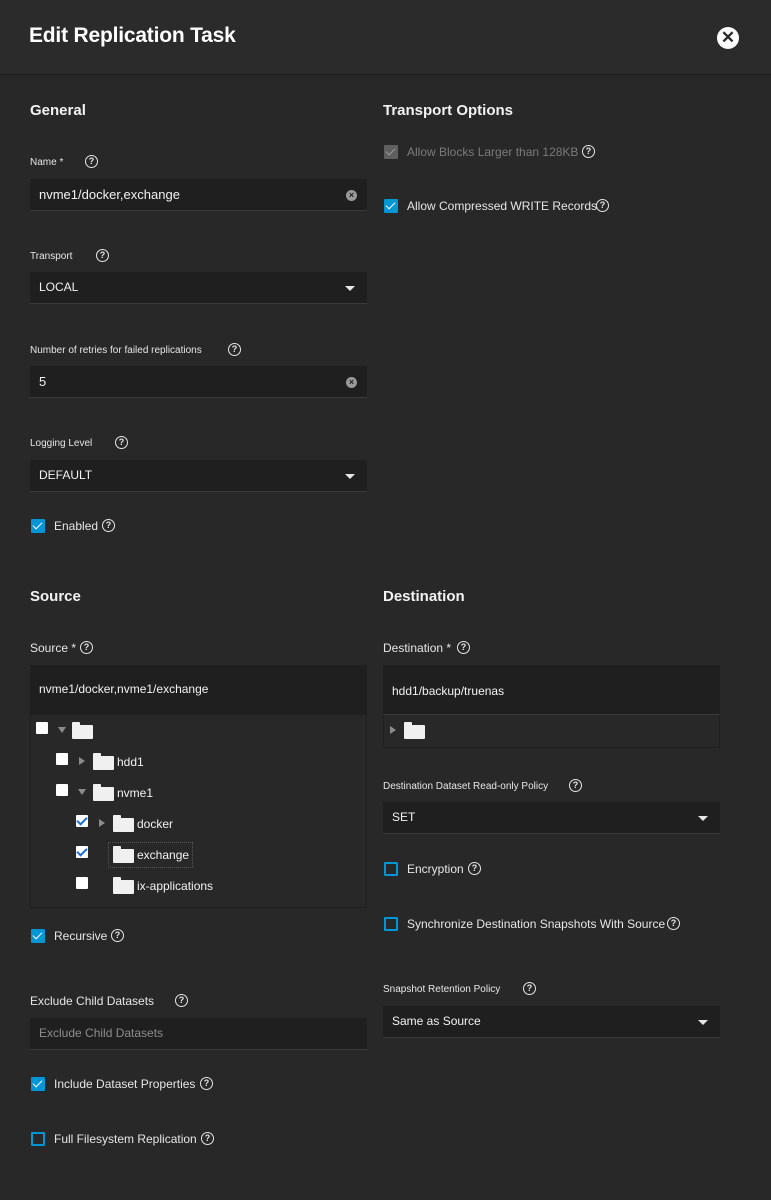 This screenshot has width=771, height=1200. I want to click on tree-node-ix-applications: ix-applications, so click(175, 886).